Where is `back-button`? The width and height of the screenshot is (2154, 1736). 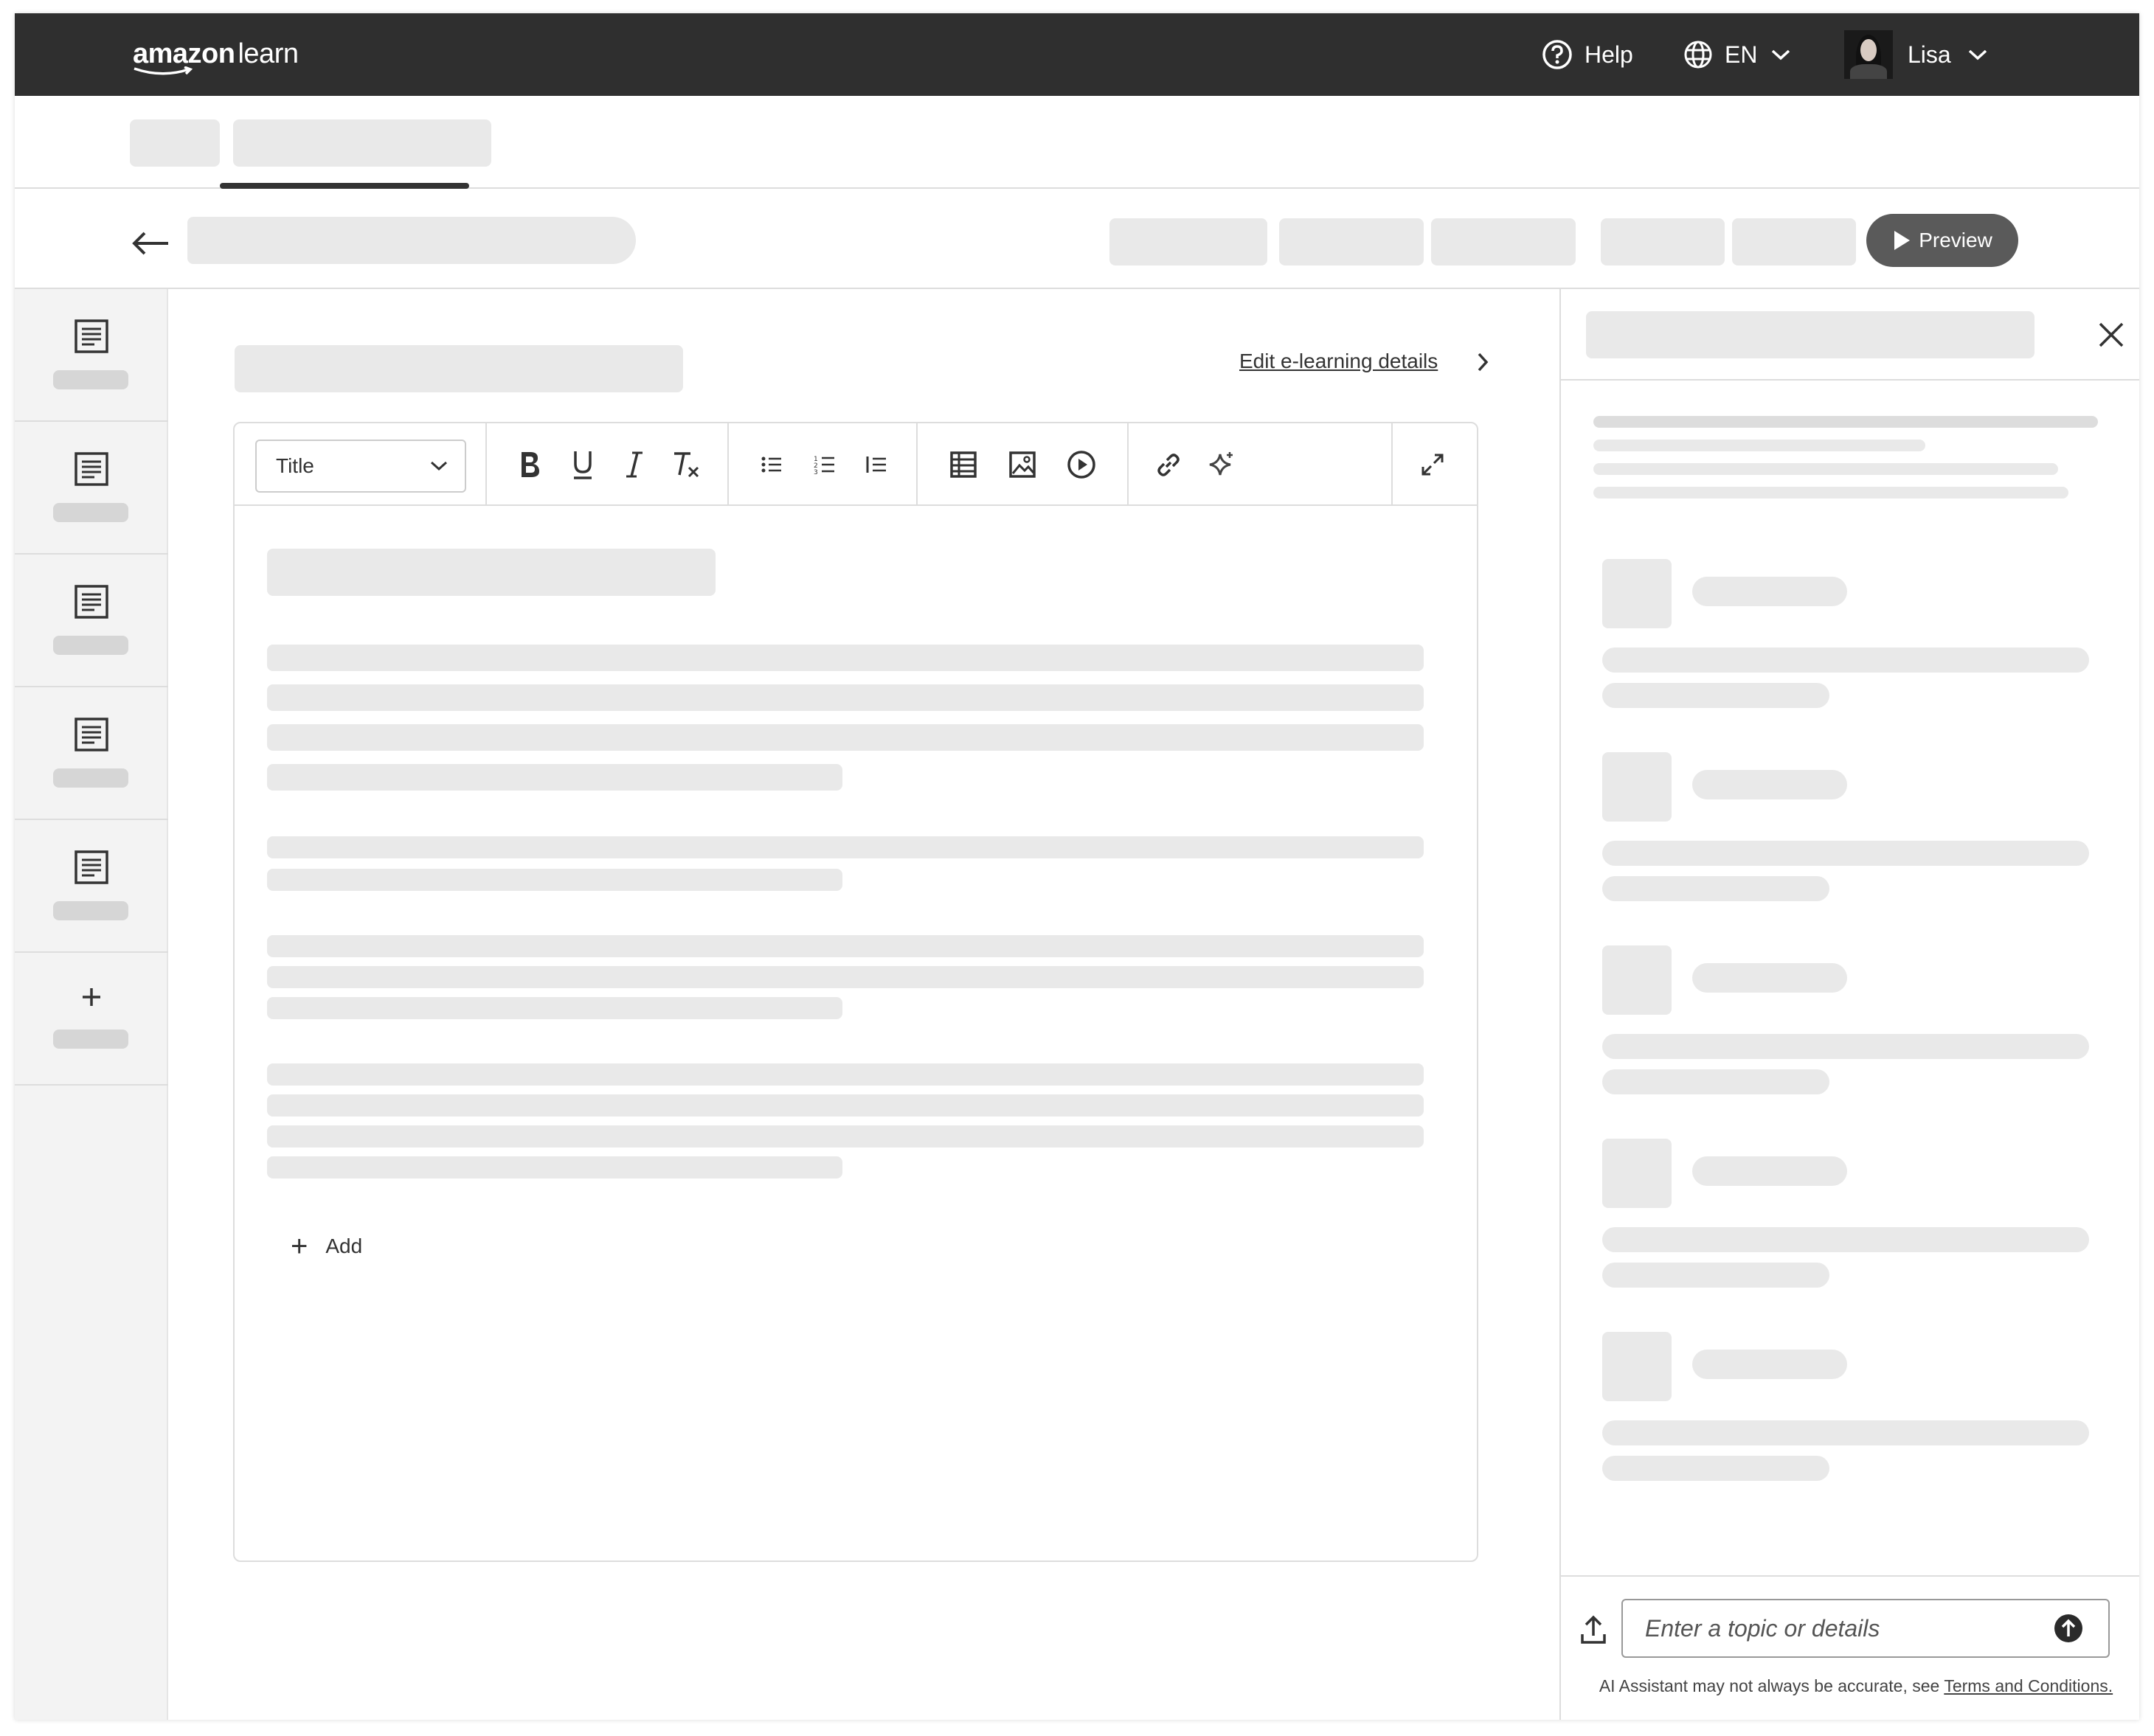 back-button is located at coordinates (150, 244).